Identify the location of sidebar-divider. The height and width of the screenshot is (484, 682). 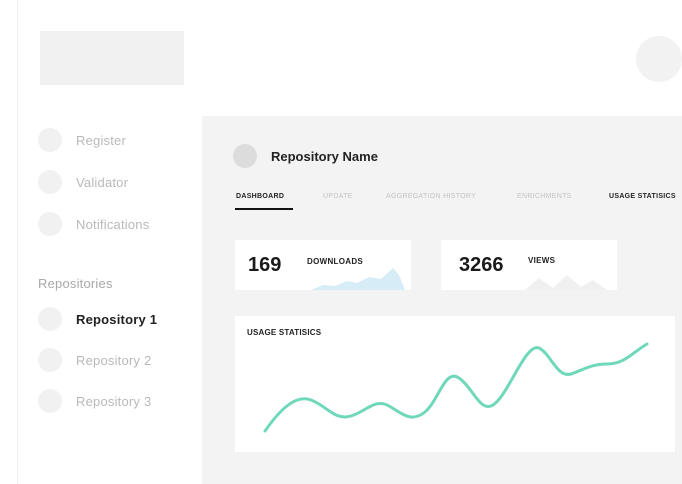
(17, 242).